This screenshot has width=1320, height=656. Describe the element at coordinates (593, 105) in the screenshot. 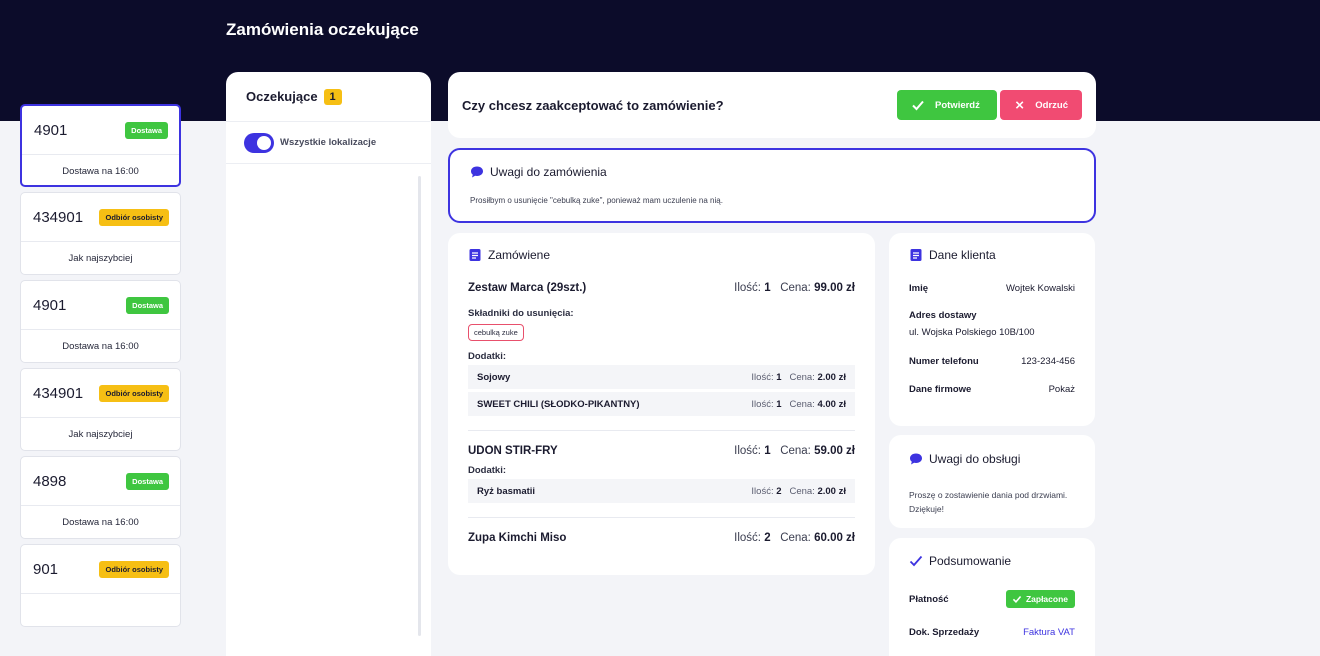

I see `confirm-question: Czy chcesz zaakceptować to zamówienie?` at that location.